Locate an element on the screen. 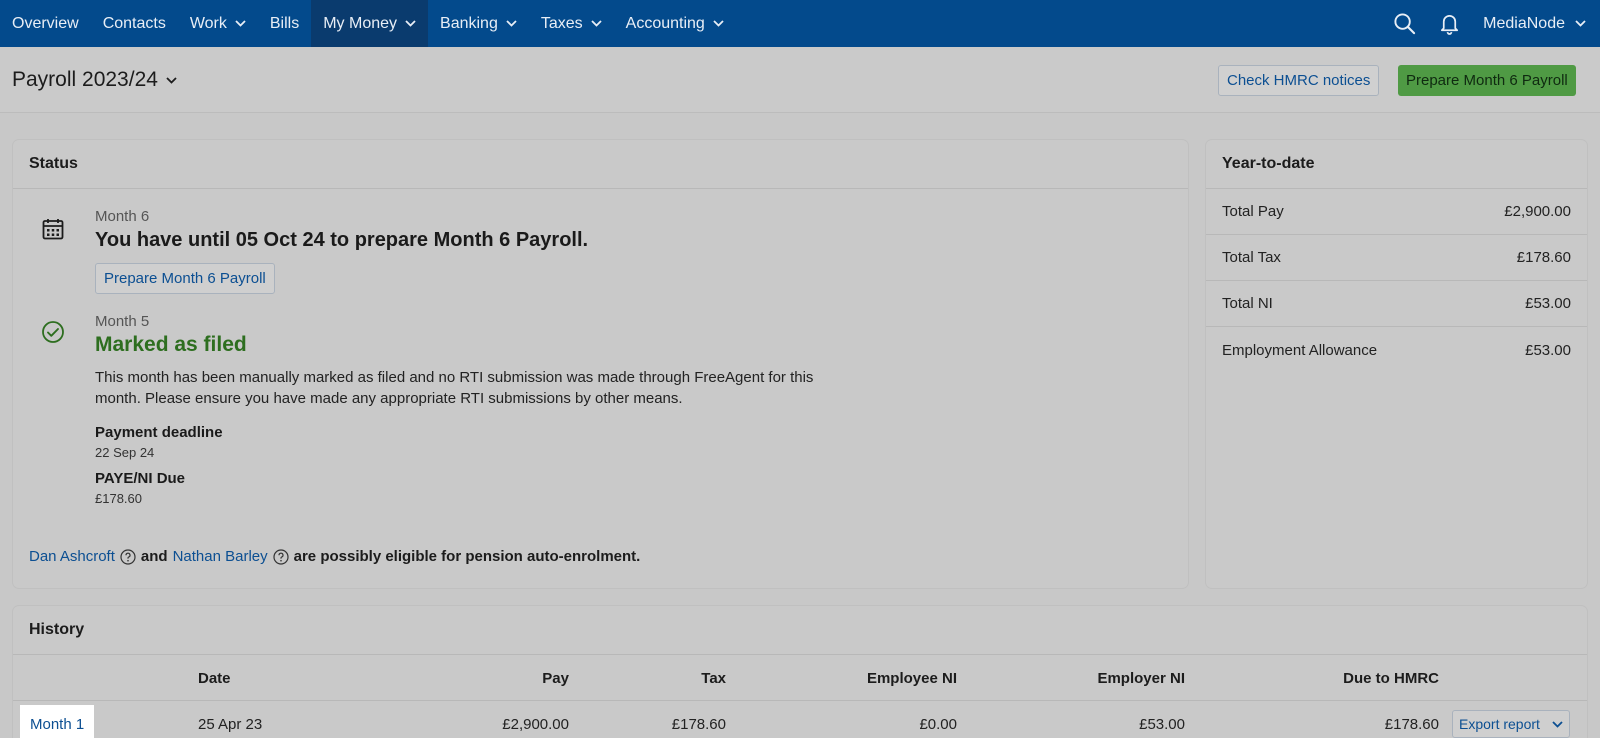 This screenshot has height=738, width=1600. prepare-payroll-button: Prepare Month 6 Payroll is located at coordinates (1487, 80).